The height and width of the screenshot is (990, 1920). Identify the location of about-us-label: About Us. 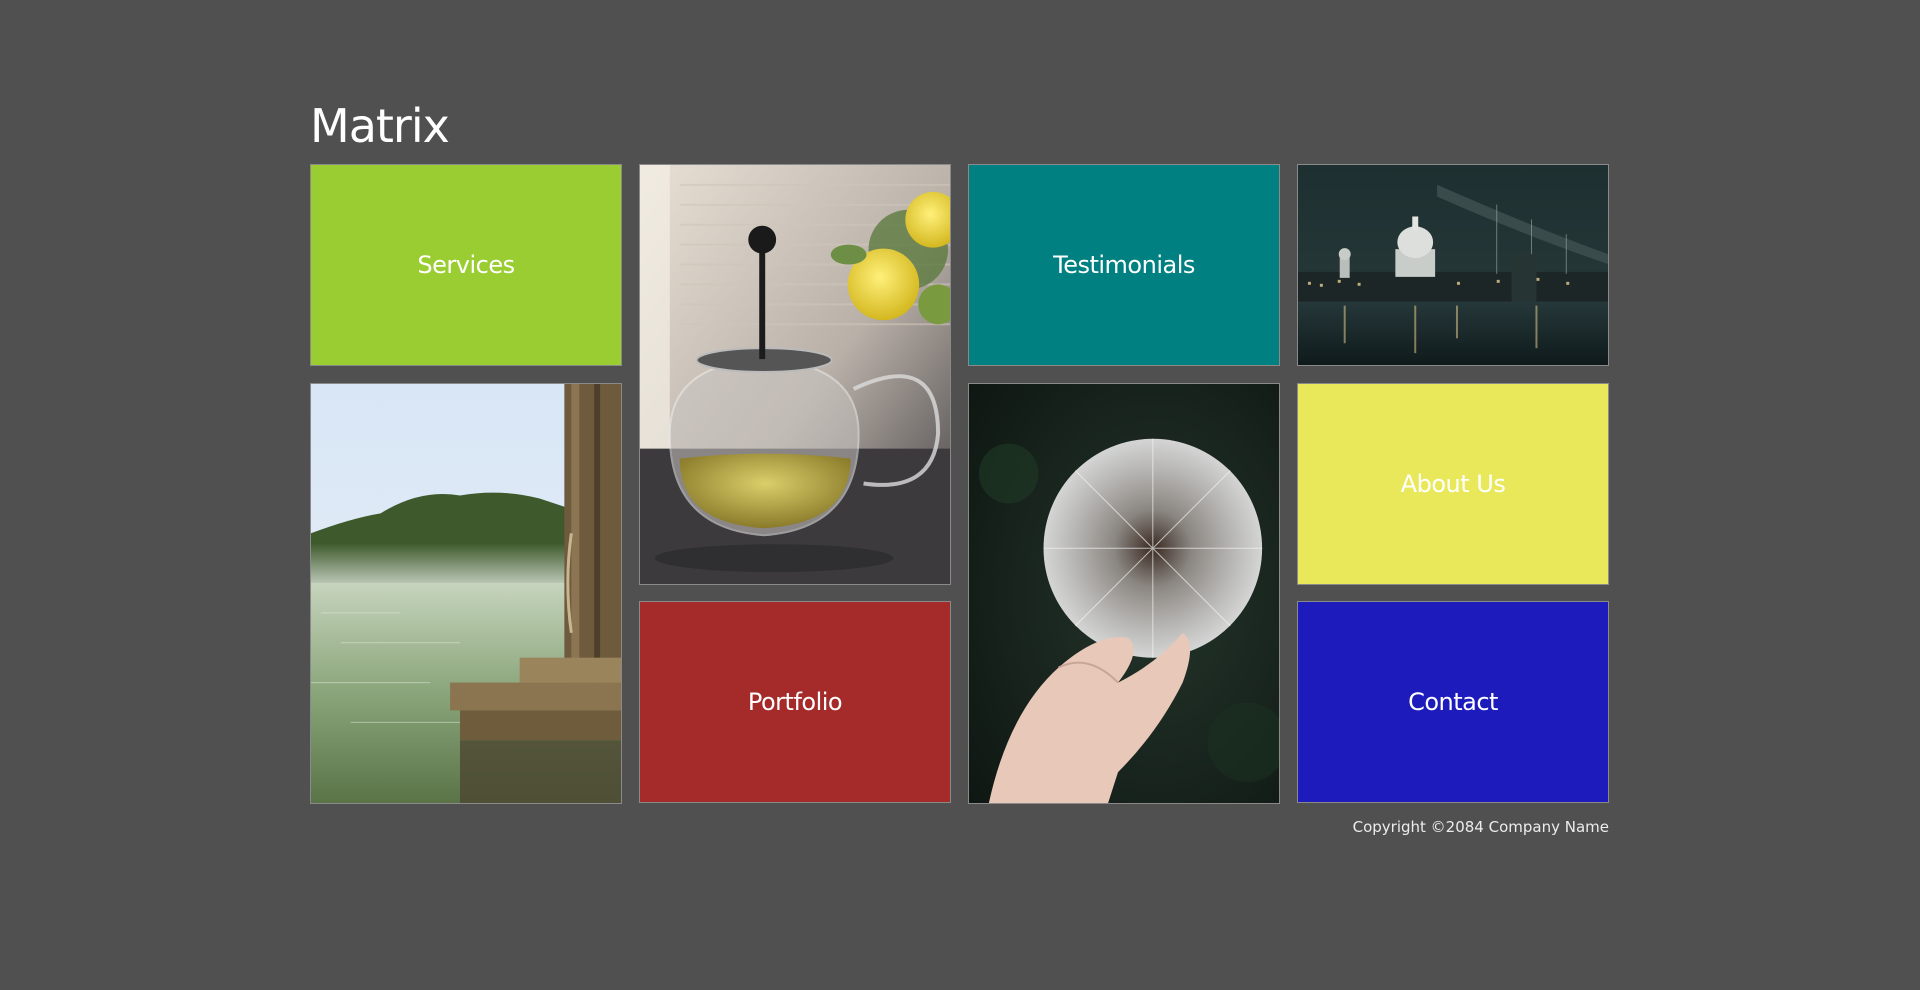
(1453, 484).